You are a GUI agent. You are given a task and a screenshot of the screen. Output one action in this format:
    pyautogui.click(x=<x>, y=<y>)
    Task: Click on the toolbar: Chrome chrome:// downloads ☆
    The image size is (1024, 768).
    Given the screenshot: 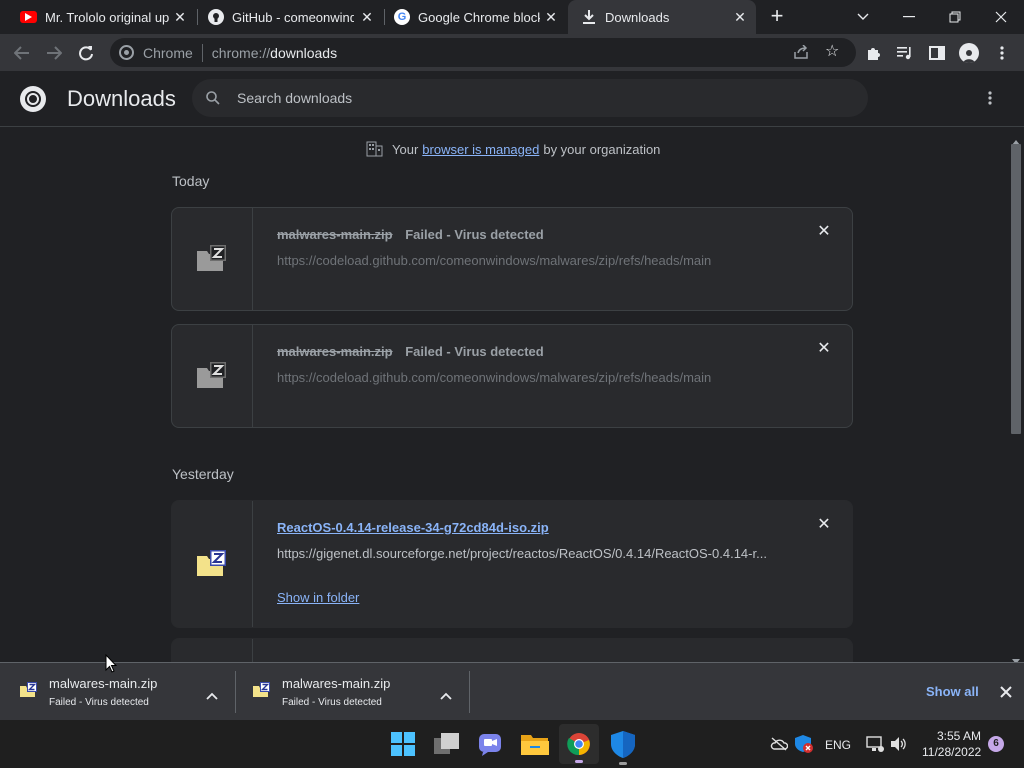 What is the action you would take?
    pyautogui.click(x=512, y=52)
    